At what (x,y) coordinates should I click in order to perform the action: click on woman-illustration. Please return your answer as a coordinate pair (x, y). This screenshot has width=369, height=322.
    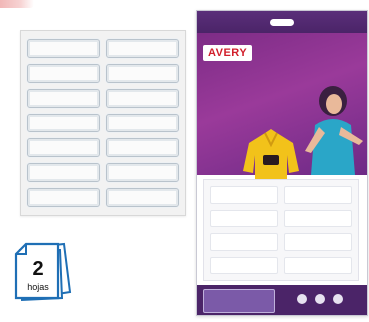
    Looking at the image, I should click on (334, 130).